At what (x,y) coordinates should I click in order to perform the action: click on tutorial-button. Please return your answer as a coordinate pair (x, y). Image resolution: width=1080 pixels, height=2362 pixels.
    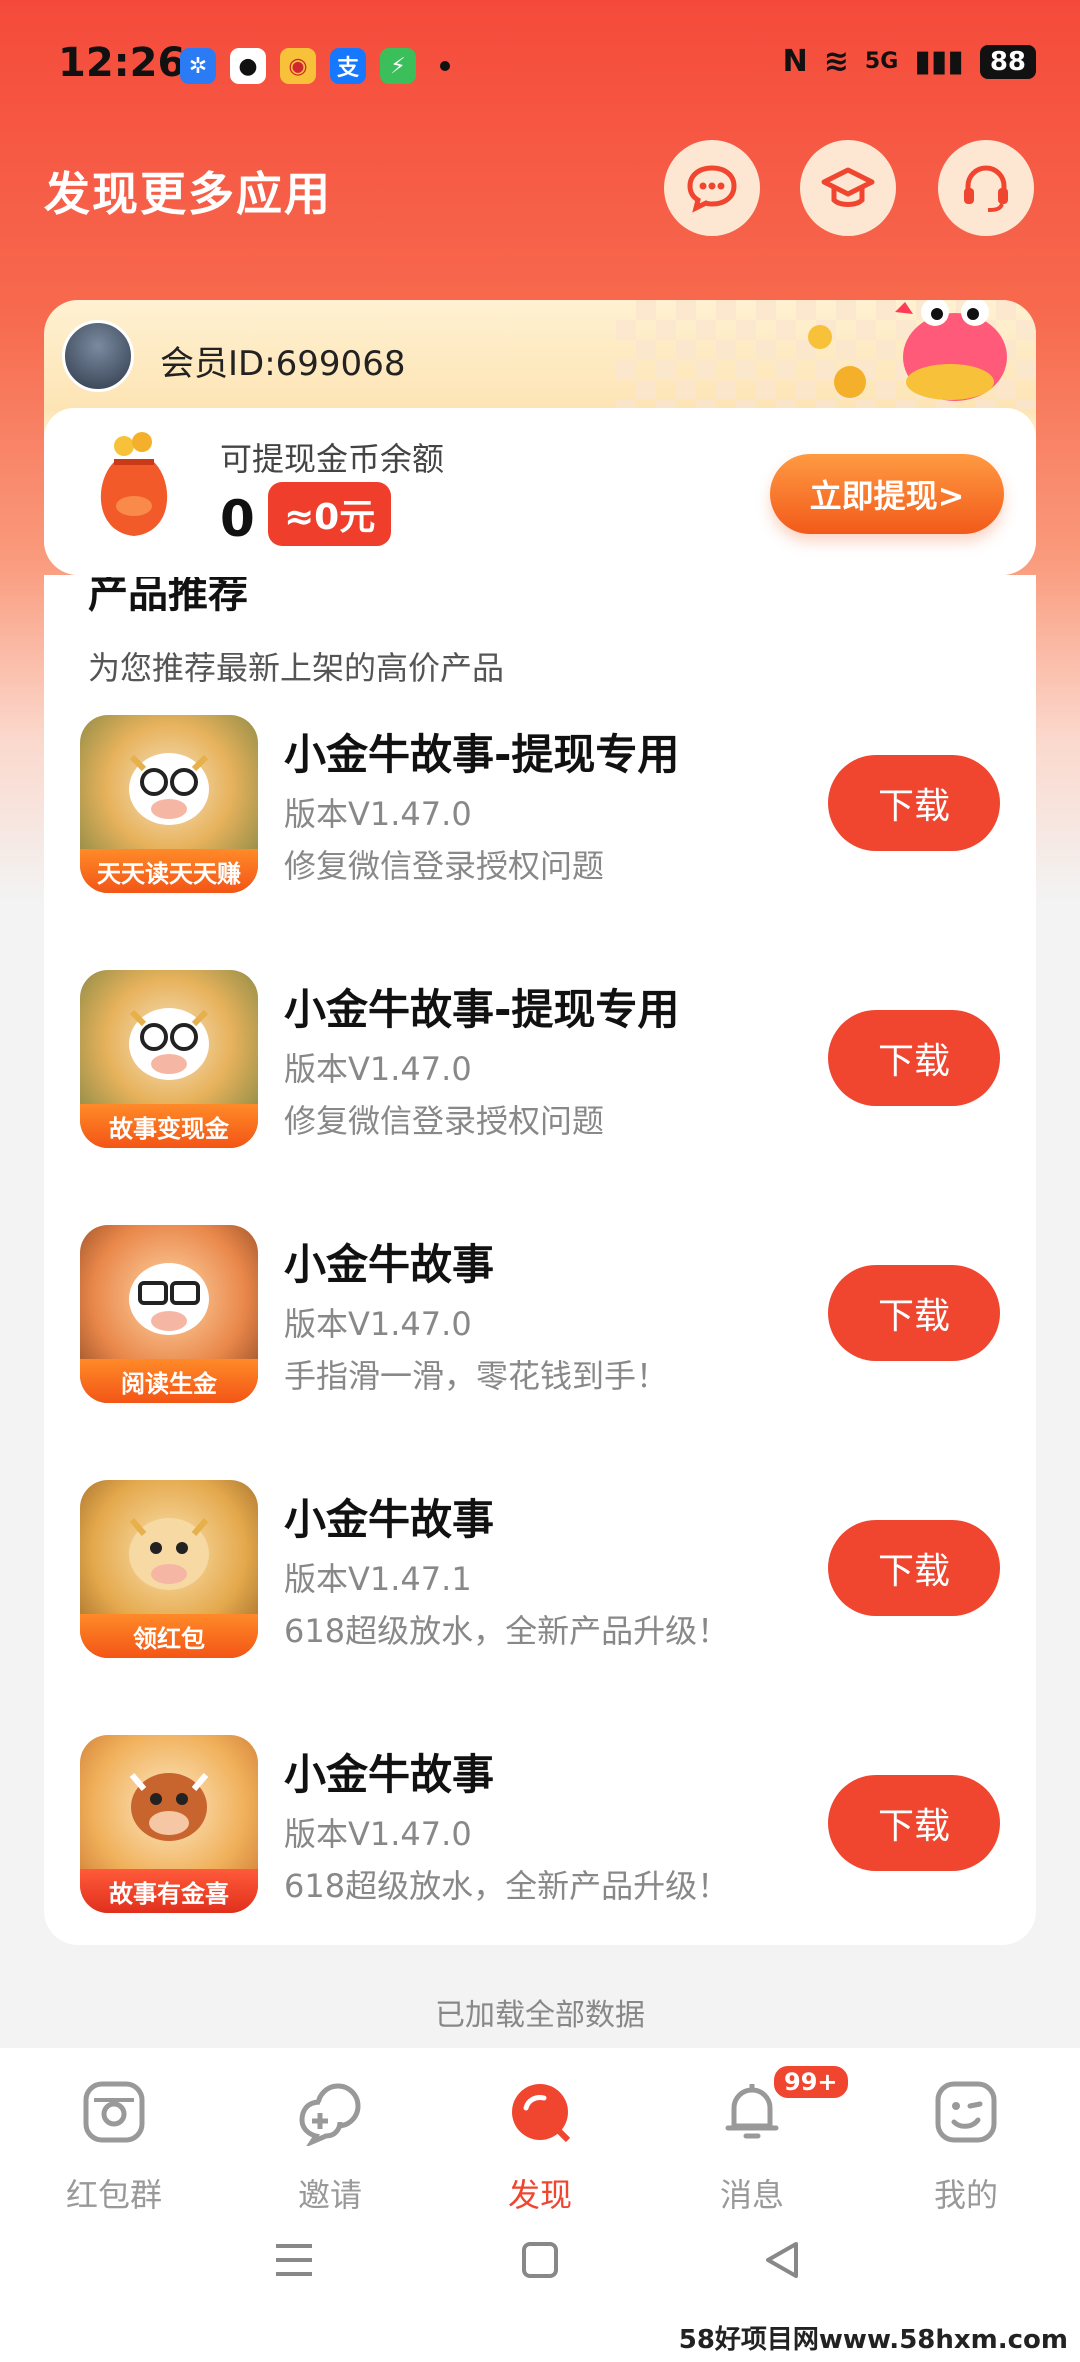
    Looking at the image, I should click on (848, 188).